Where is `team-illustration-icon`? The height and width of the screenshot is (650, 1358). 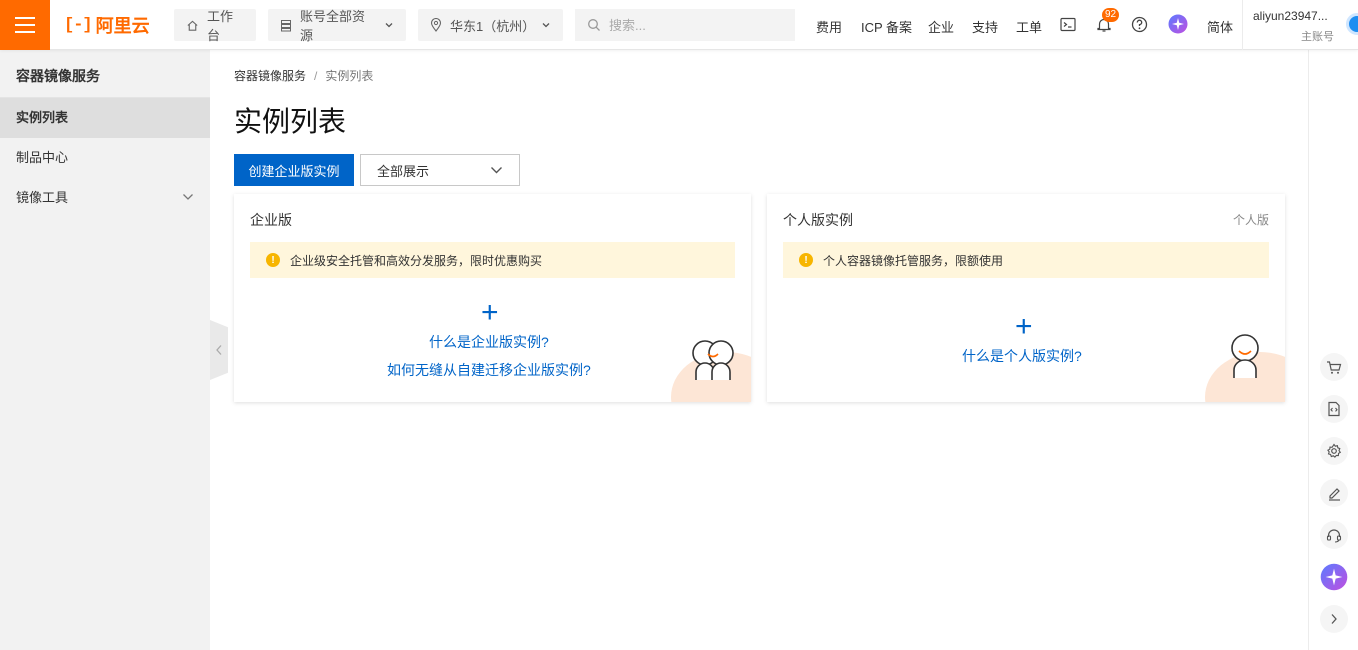
team-illustration-icon is located at coordinates (713, 360).